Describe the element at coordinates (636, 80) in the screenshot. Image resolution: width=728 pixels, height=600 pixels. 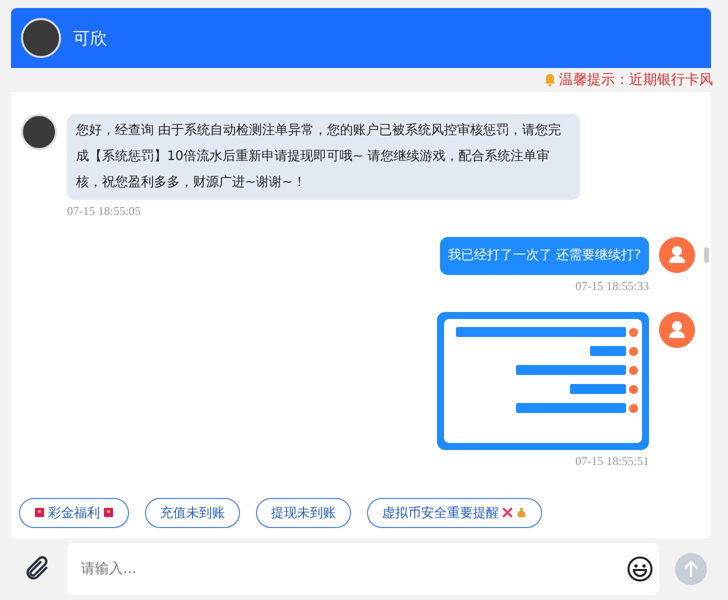
I see `notice-text: 温馨提示：近期银行卡风` at that location.